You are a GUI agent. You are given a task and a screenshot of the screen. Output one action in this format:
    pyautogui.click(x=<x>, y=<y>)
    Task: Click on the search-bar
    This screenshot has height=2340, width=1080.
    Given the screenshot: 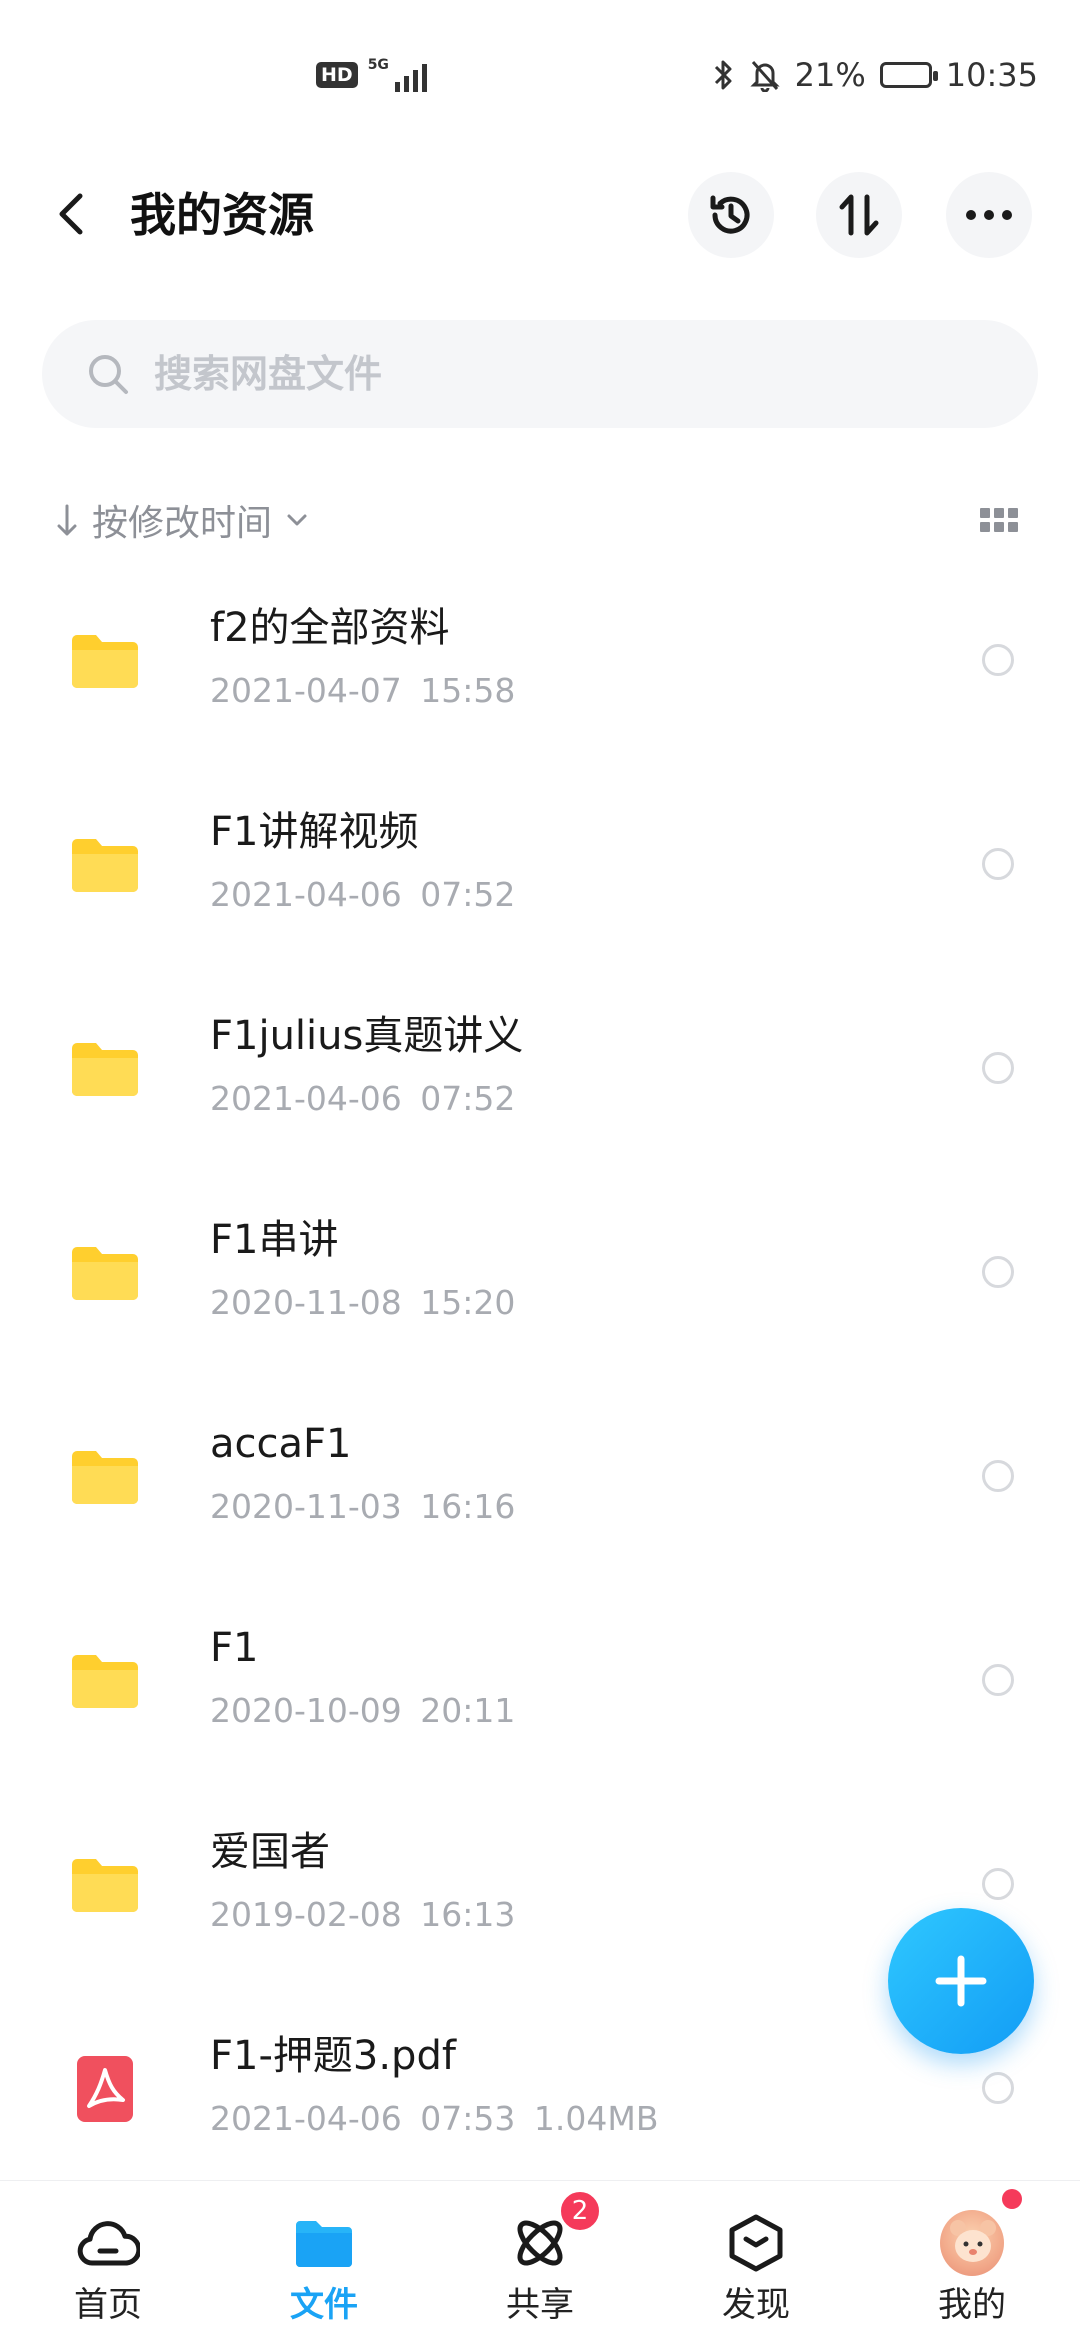 What is the action you would take?
    pyautogui.click(x=540, y=374)
    